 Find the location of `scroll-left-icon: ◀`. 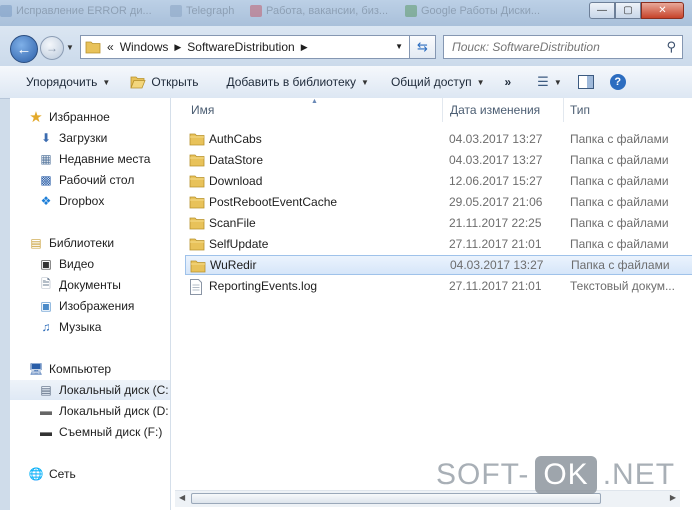

scroll-left-icon: ◀ is located at coordinates (182, 497).